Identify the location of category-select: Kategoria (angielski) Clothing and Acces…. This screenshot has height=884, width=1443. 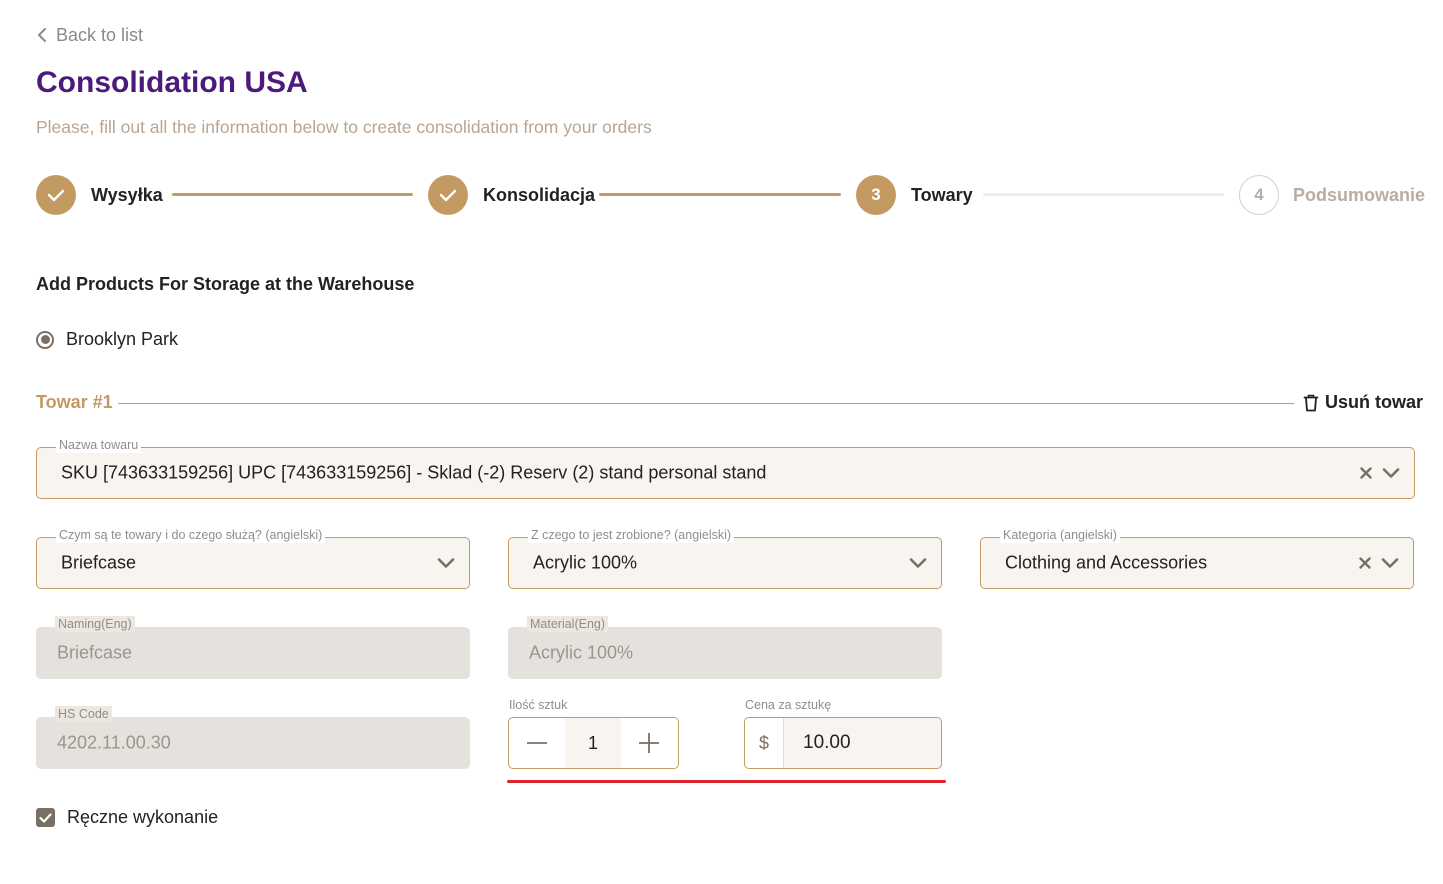
(1197, 558).